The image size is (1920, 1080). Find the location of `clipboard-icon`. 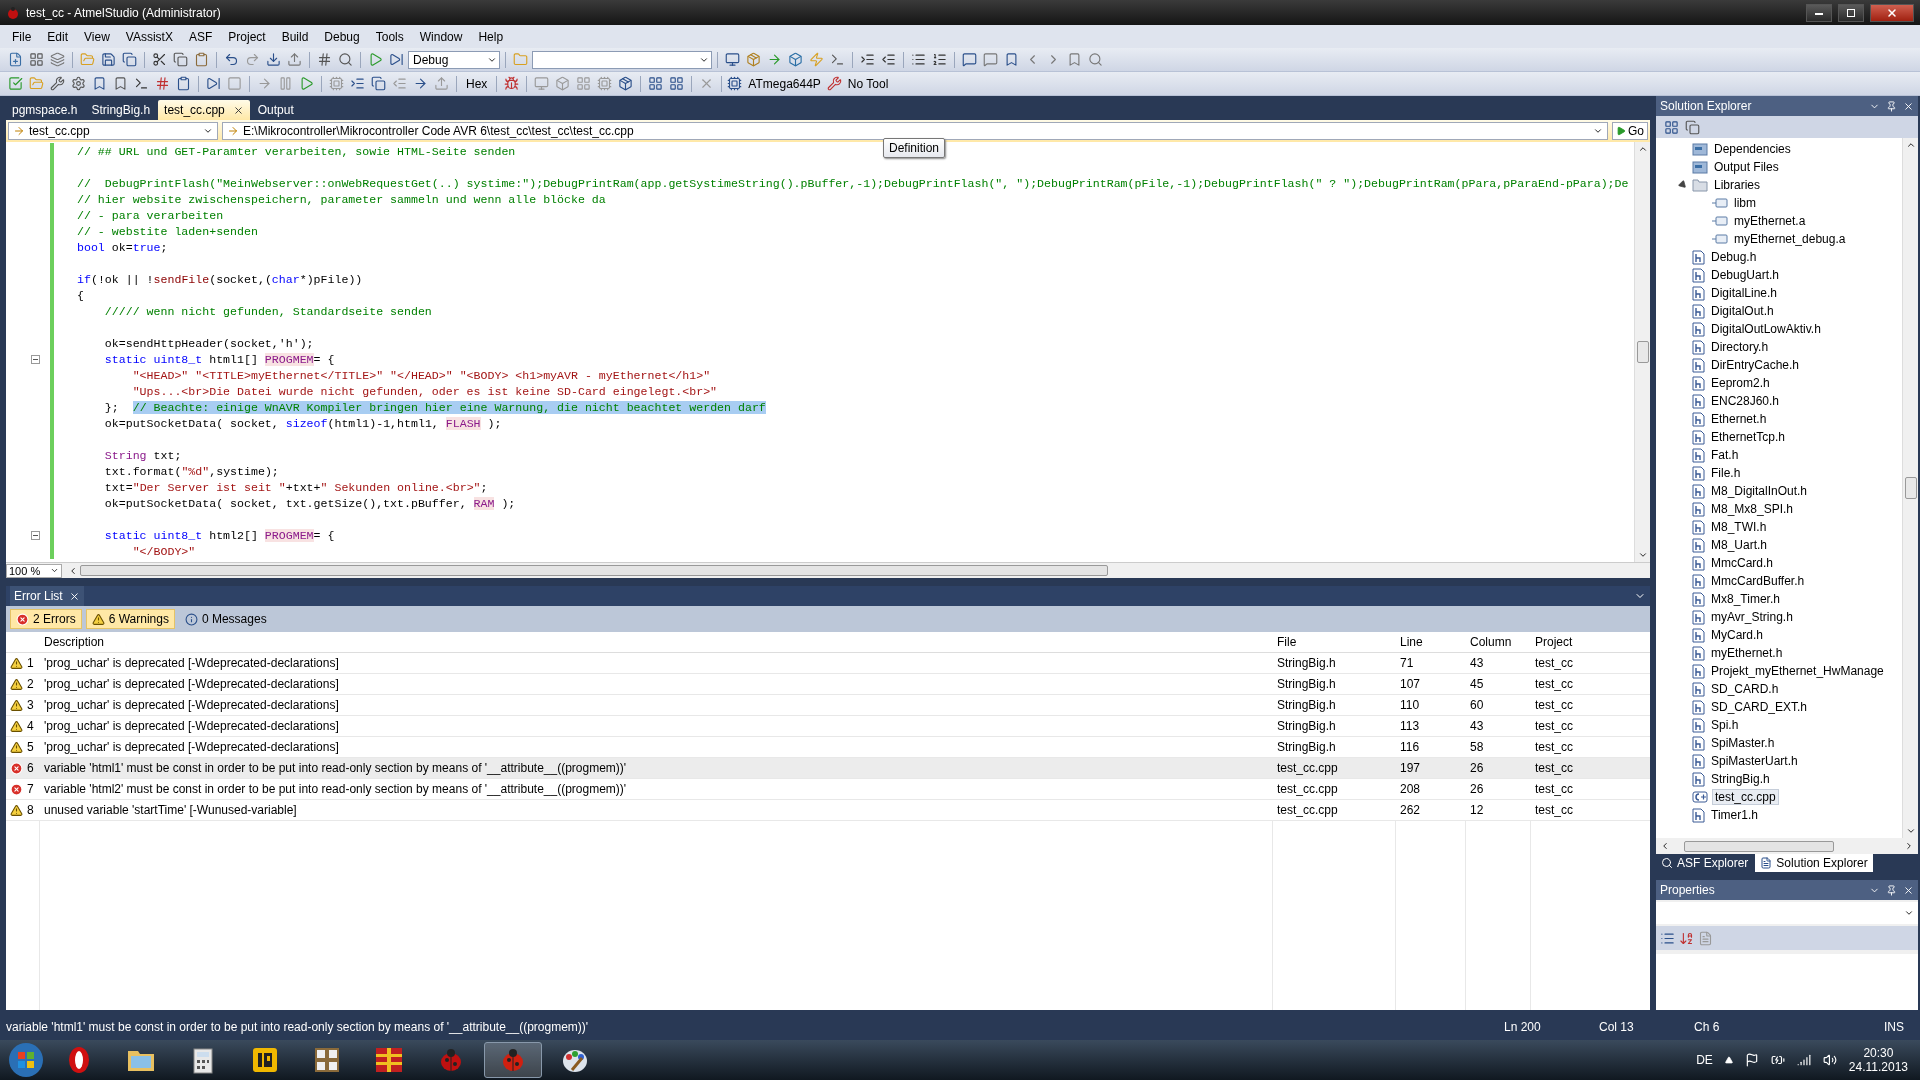

clipboard-icon is located at coordinates (201, 59).